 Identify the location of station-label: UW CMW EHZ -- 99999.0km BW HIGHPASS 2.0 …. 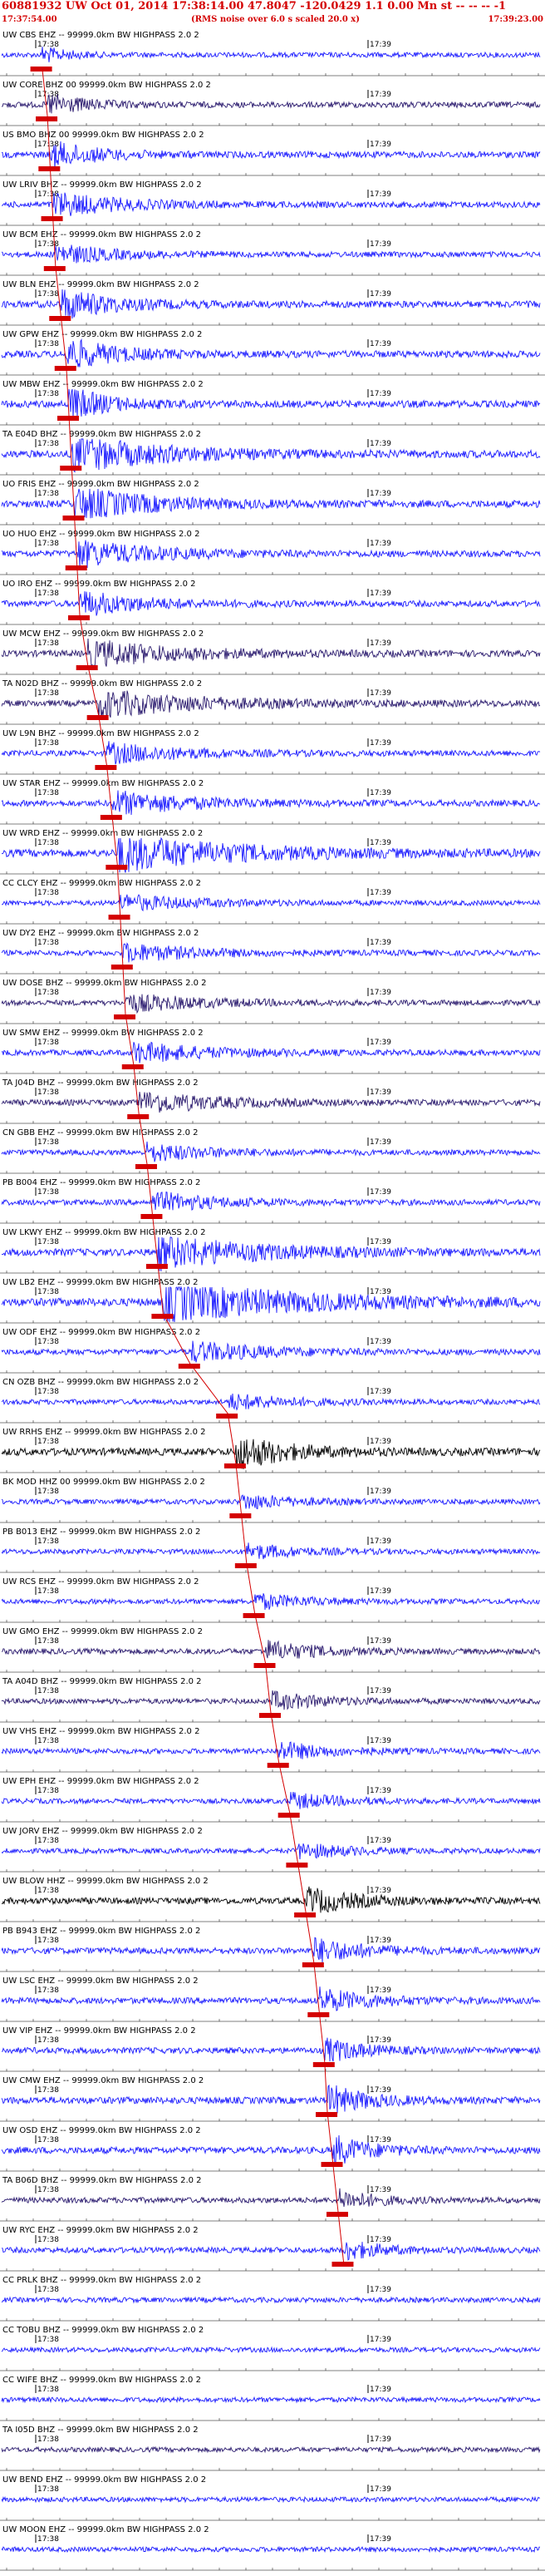
(103, 2080).